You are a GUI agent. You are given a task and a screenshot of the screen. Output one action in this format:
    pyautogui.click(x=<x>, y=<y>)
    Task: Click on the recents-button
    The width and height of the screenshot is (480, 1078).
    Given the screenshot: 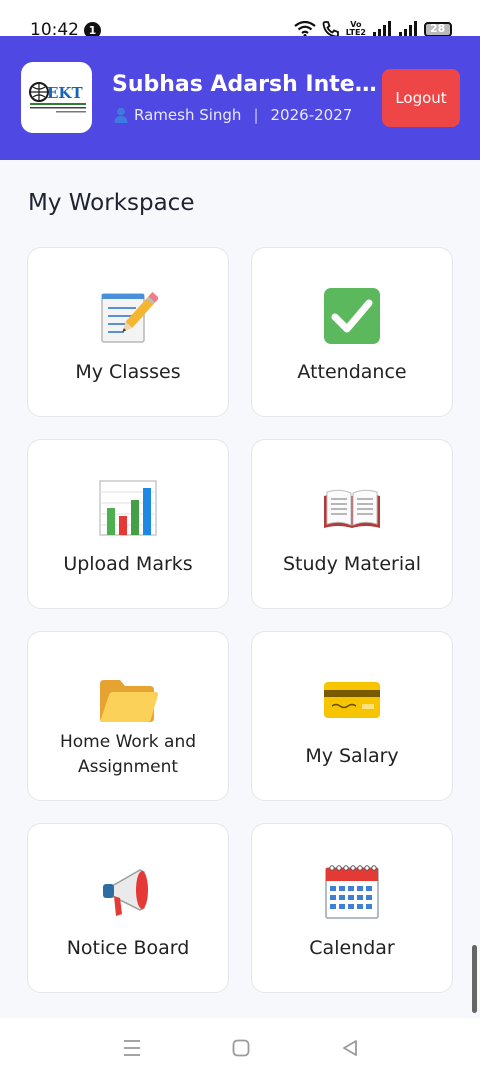 What is the action you would take?
    pyautogui.click(x=132, y=1048)
    